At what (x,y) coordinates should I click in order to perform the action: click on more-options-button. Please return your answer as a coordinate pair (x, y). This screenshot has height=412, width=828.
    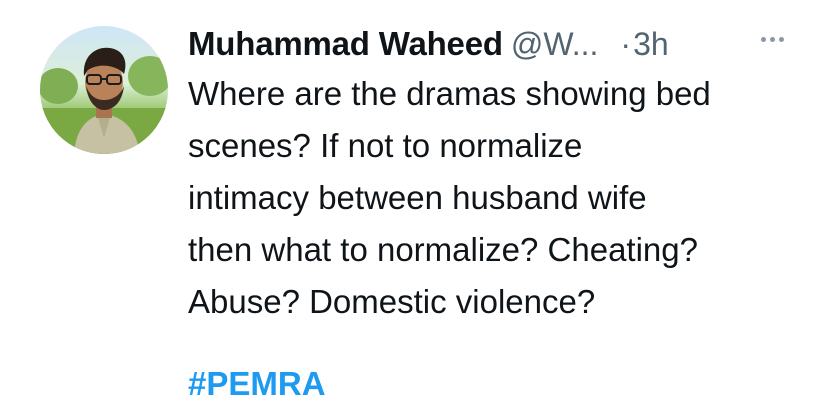
    Looking at the image, I should click on (772, 39).